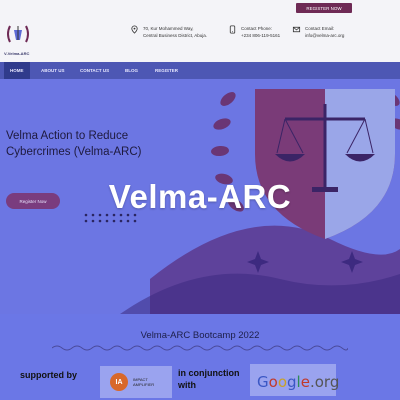  What do you see at coordinates (168, 28) in the screenshot?
I see `address-line1: 70, Kur Mohammed Way,` at bounding box center [168, 28].